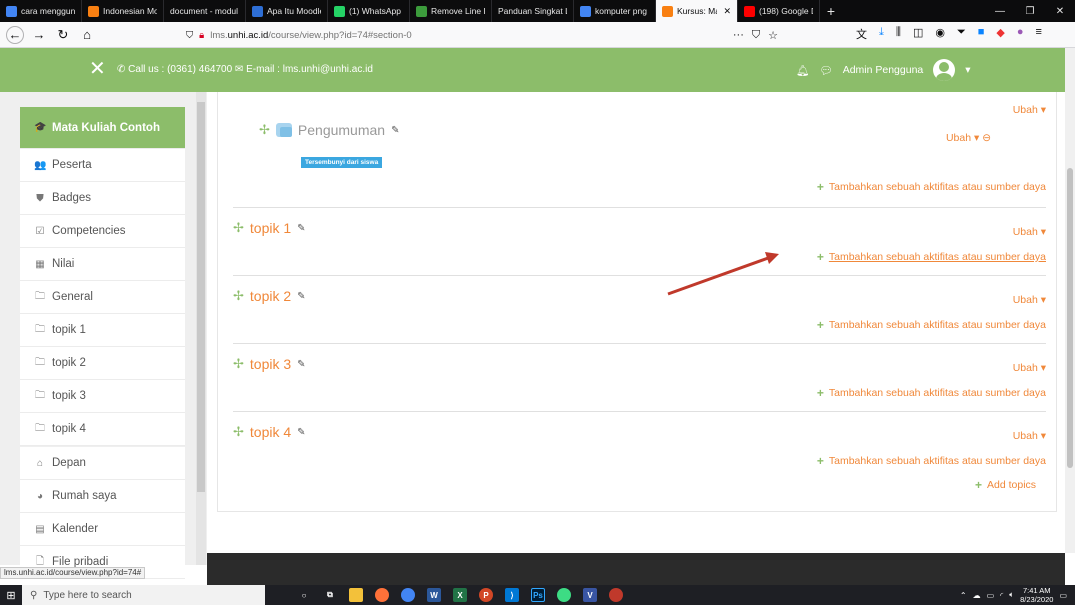  I want to click on sidebar-scrollbar, so click(201, 328).